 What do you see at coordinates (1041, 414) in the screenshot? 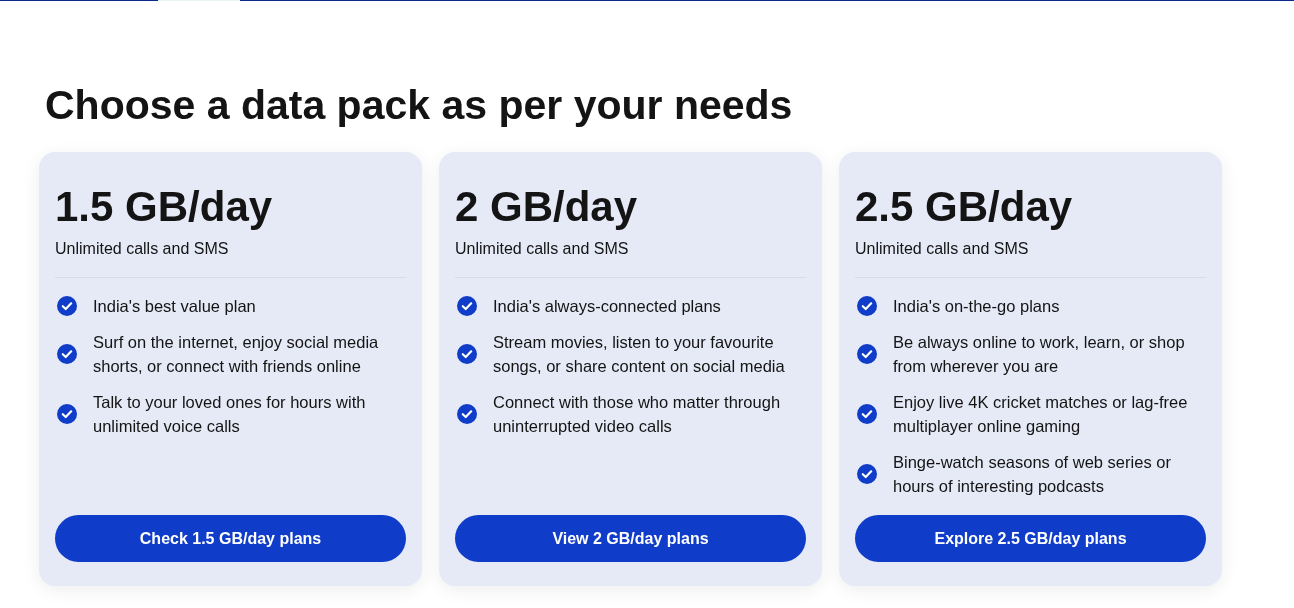
I see `feature-text: Enjoy live 4K cricket matches or lag-free multiplayer online gaming` at bounding box center [1041, 414].